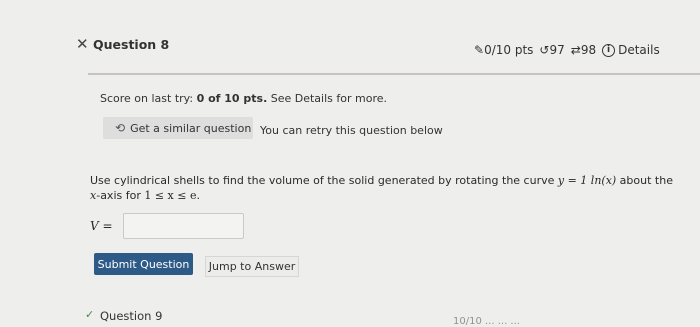 Image resolution: width=700 pixels, height=327 pixels. What do you see at coordinates (588, 50) in the screenshot?
I see `attempt-count: 98` at bounding box center [588, 50].